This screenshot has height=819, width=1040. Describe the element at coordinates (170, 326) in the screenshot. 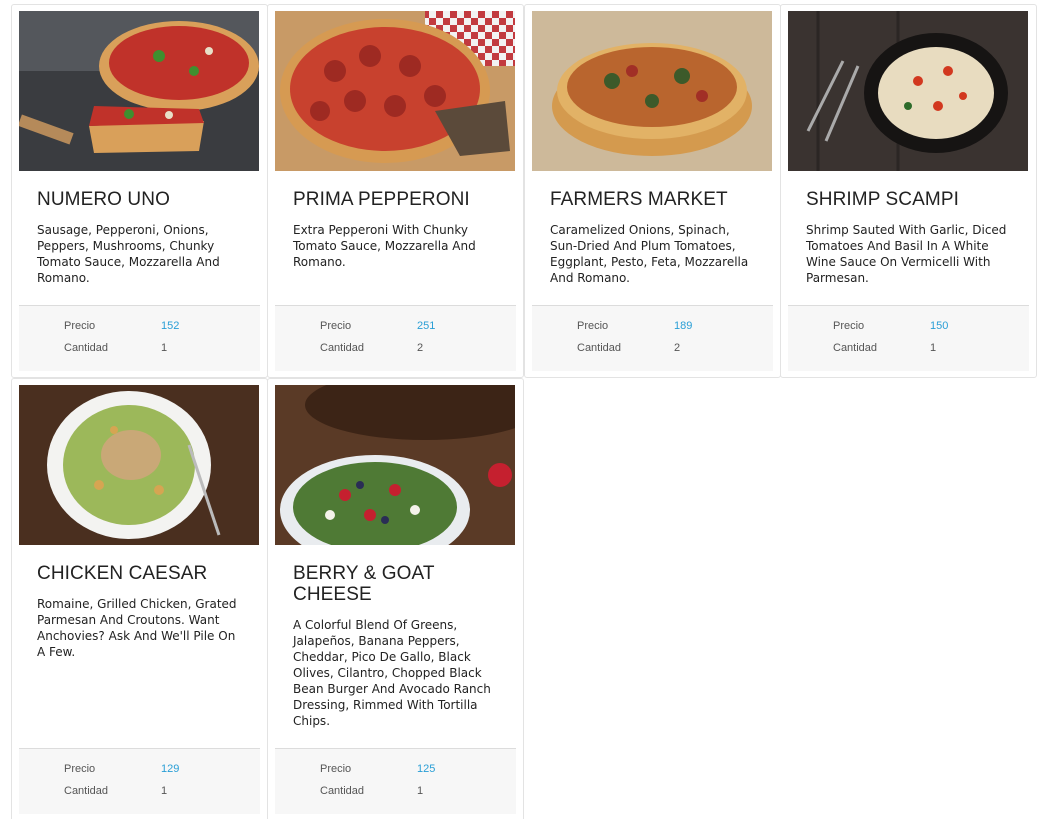

I see `price-value: 152` at that location.